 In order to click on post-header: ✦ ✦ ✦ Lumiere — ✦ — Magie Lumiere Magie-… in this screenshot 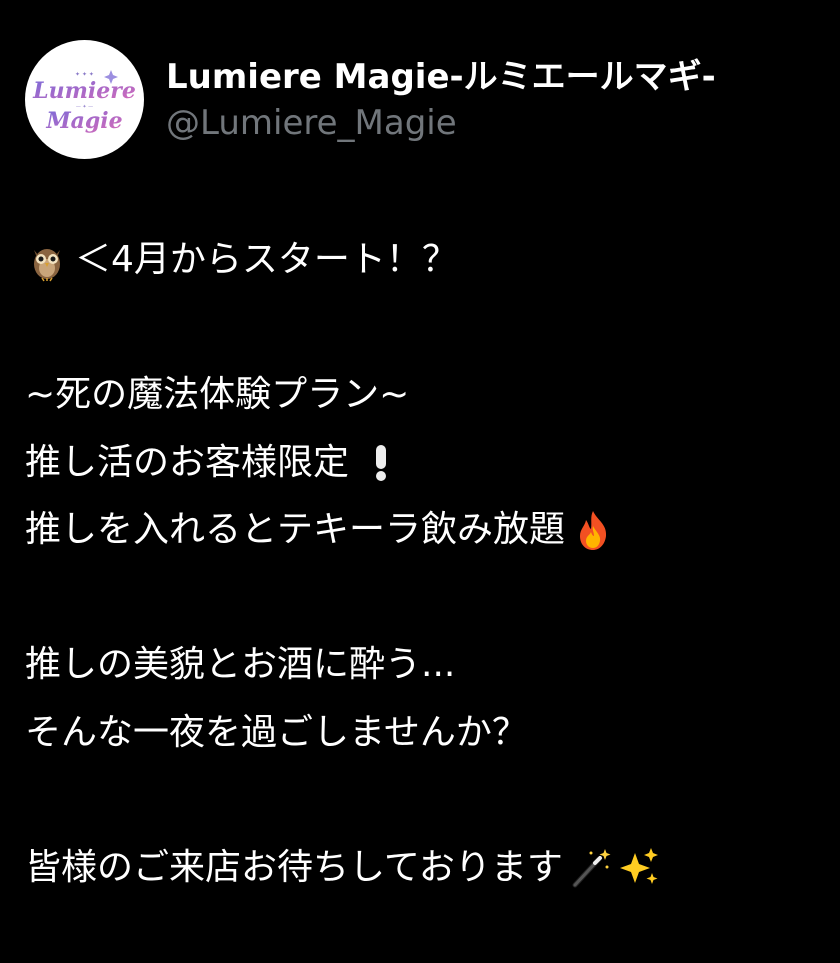, I will do `click(370, 99)`.